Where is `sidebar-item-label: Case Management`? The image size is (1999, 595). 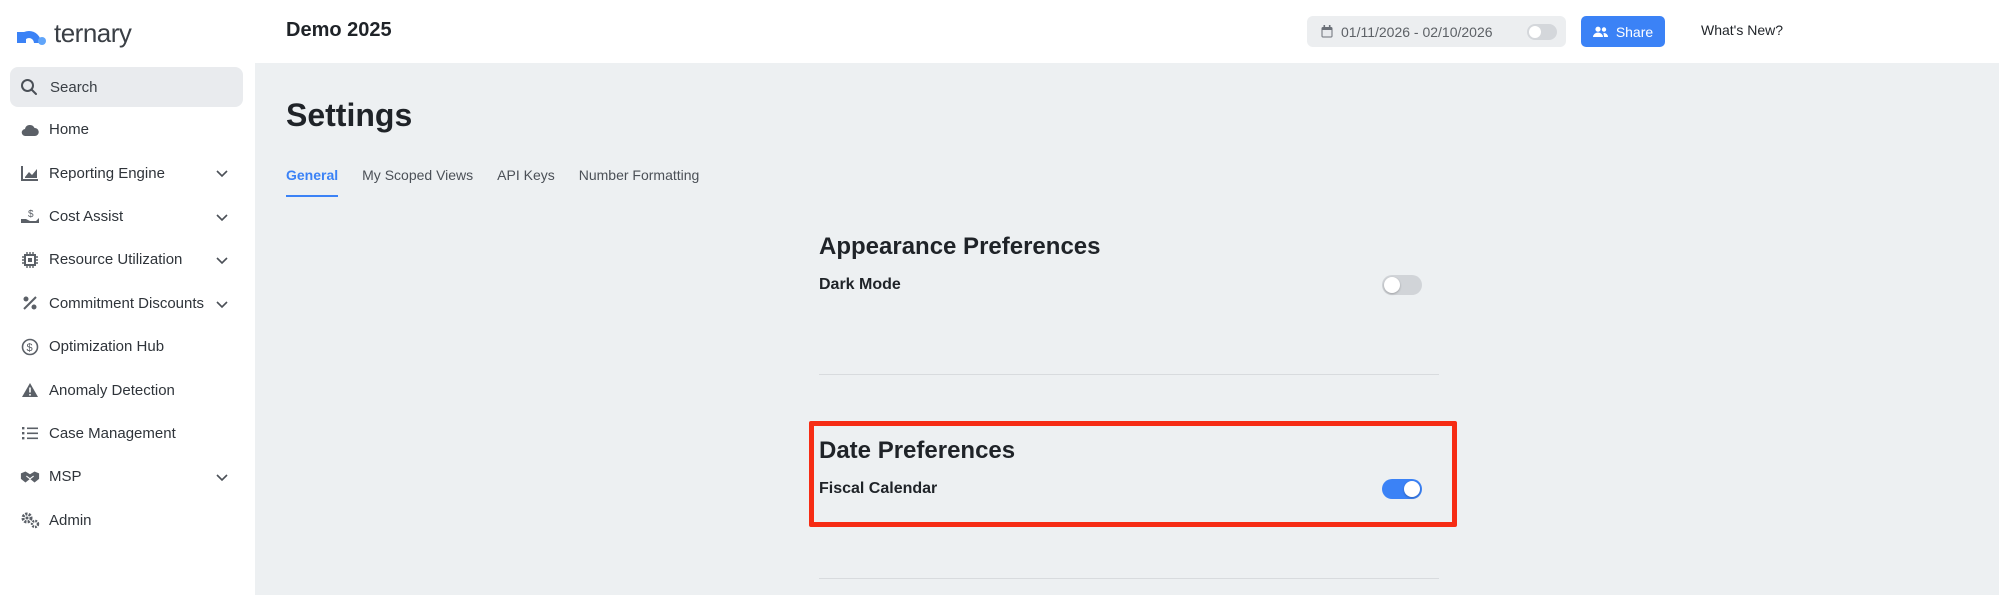 sidebar-item-label: Case Management is located at coordinates (112, 433).